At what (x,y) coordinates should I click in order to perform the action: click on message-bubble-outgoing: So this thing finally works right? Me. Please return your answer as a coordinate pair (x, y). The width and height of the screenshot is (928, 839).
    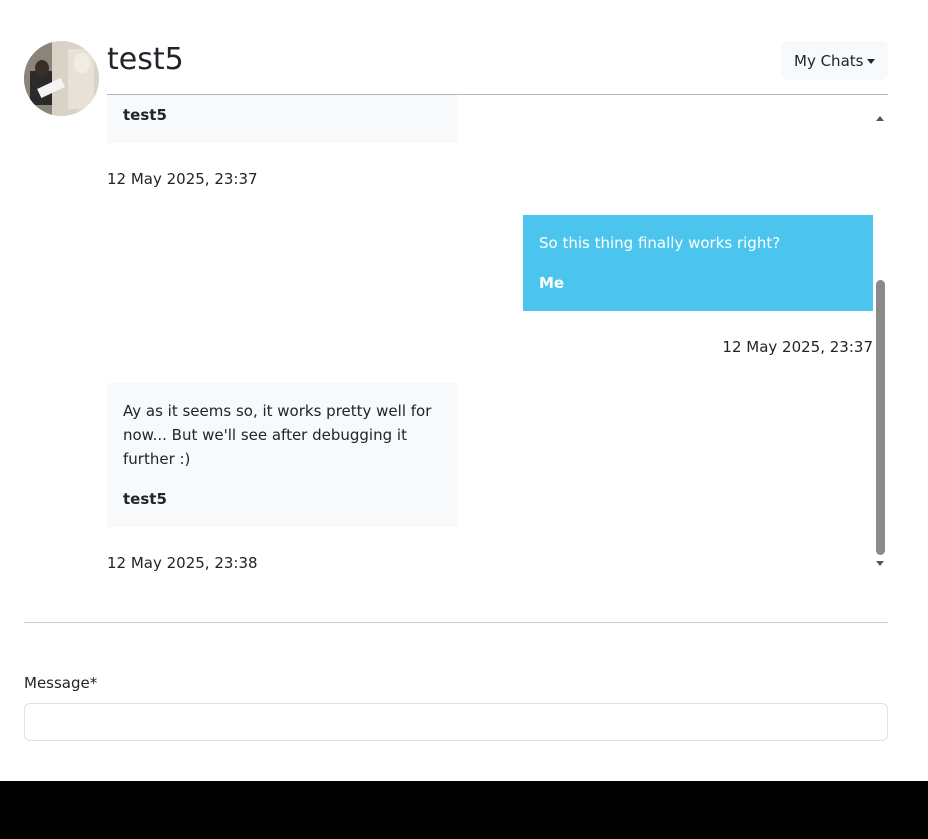
    Looking at the image, I should click on (698, 263).